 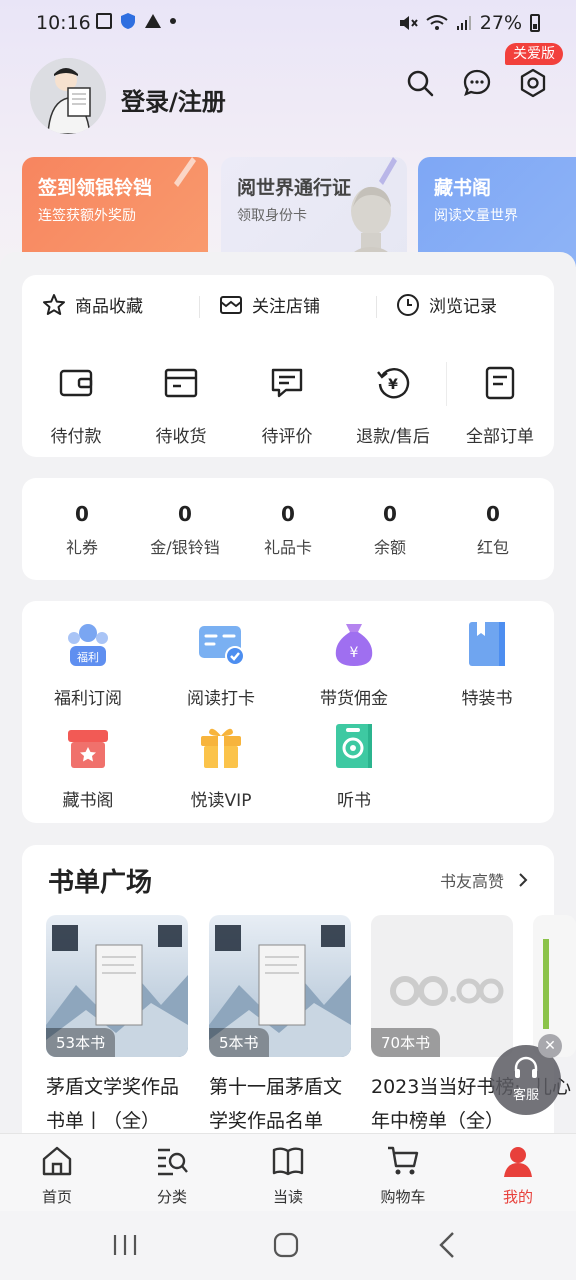 What do you see at coordinates (286, 307) in the screenshot?
I see `shops-label: 关注店铺` at bounding box center [286, 307].